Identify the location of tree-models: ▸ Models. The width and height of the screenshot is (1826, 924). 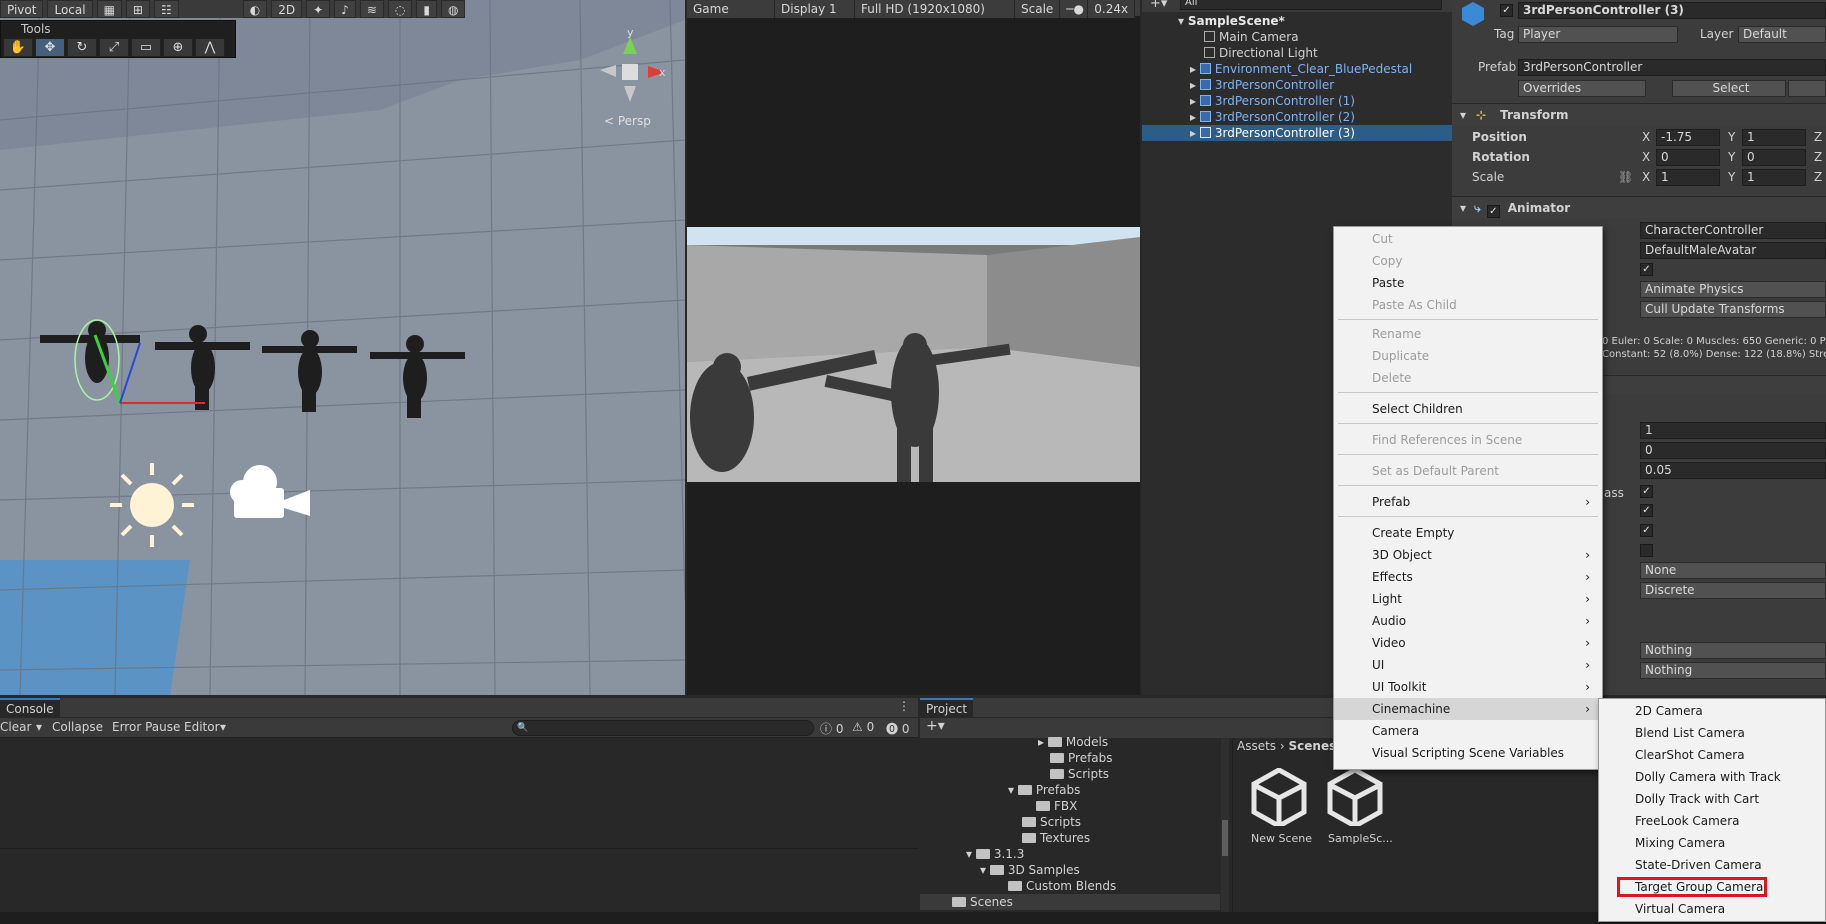
(1073, 742).